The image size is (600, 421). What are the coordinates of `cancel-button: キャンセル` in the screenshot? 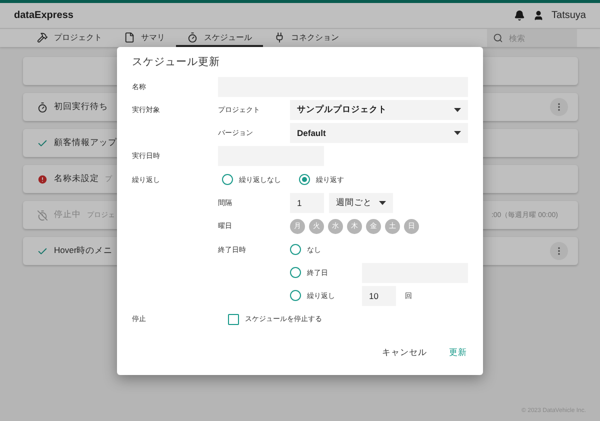 It's located at (404, 352).